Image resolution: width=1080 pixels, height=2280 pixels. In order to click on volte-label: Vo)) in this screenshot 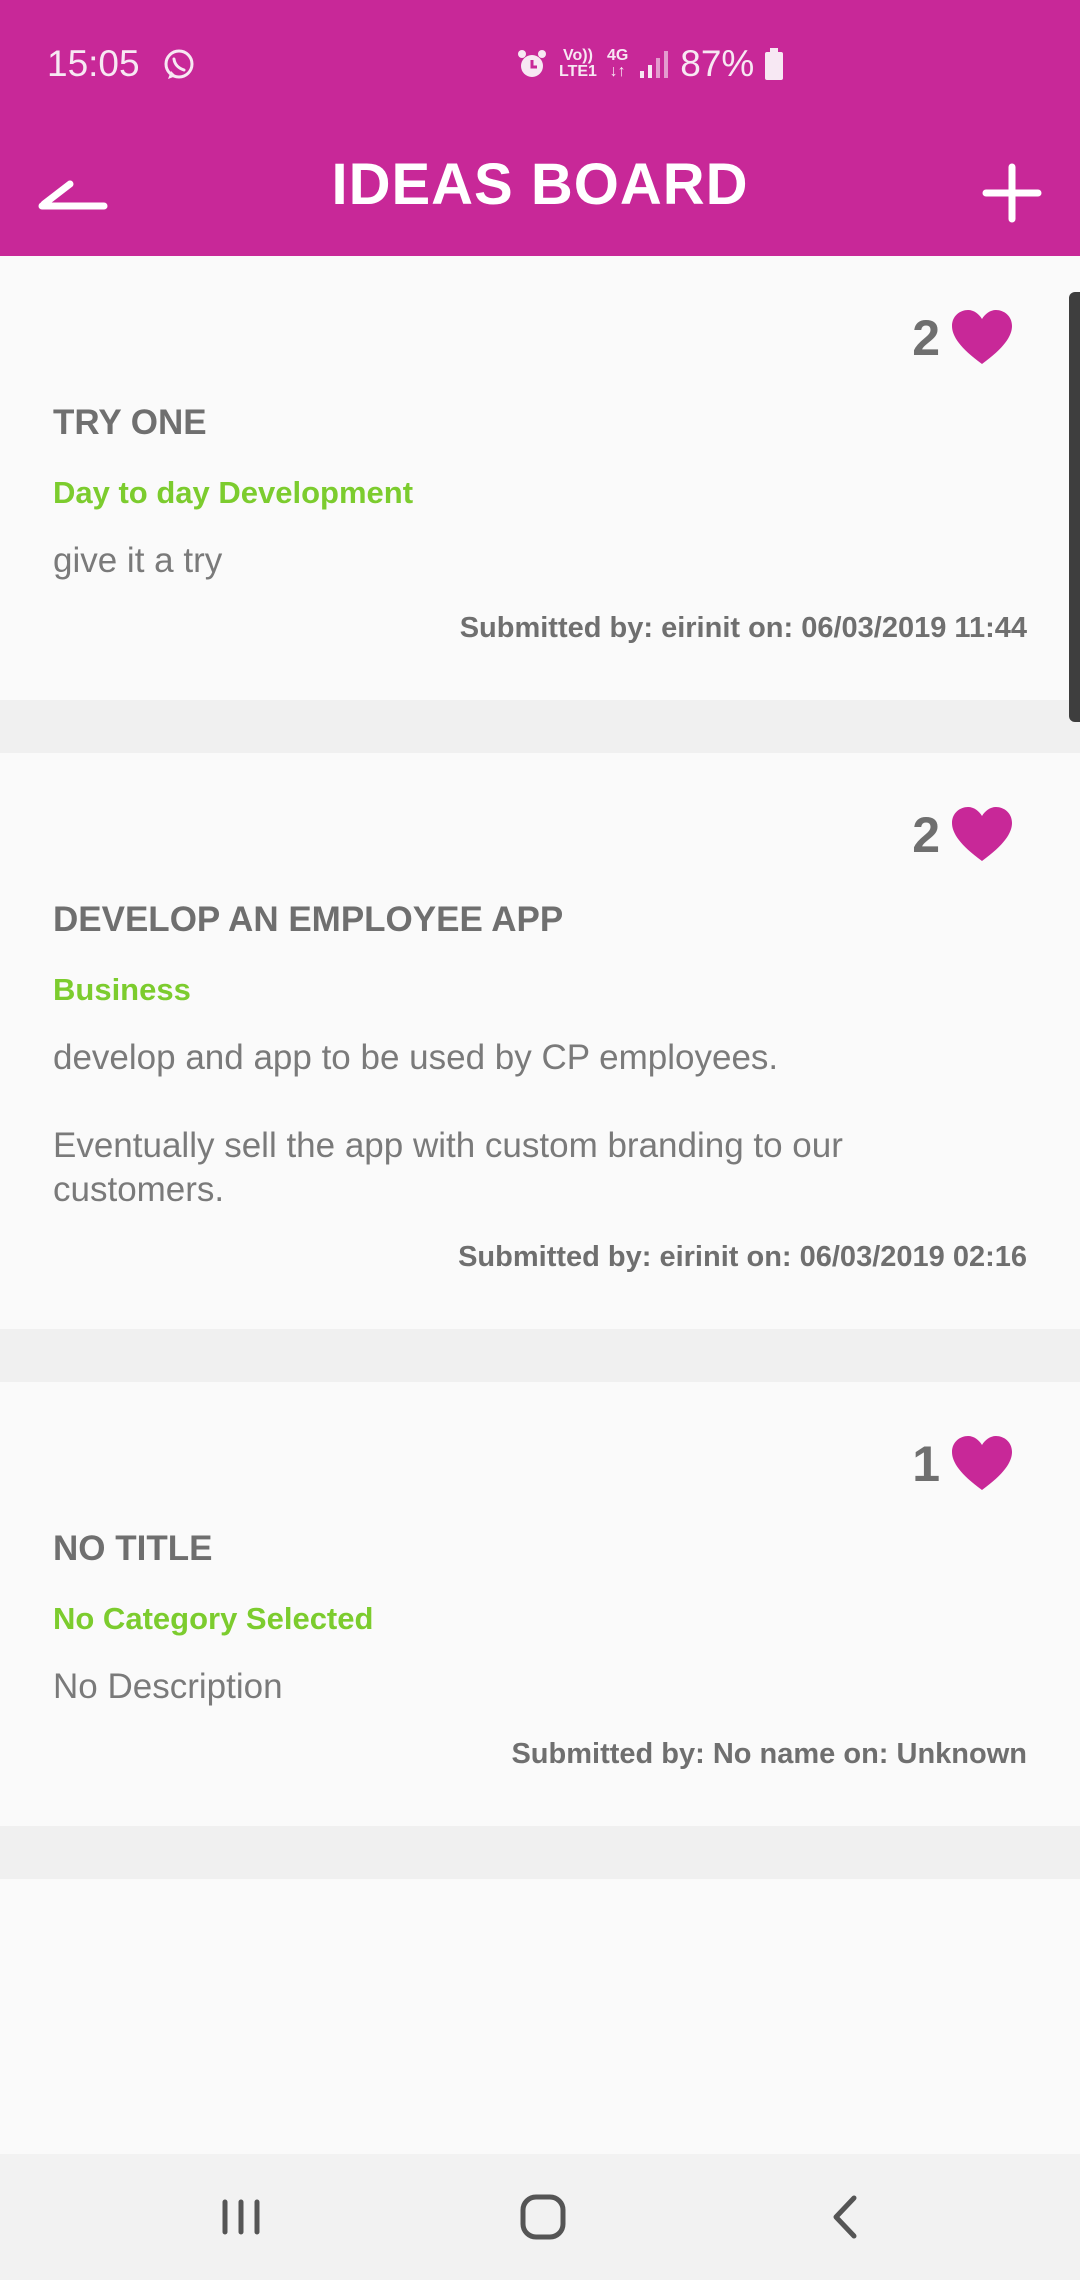, I will do `click(578, 55)`.